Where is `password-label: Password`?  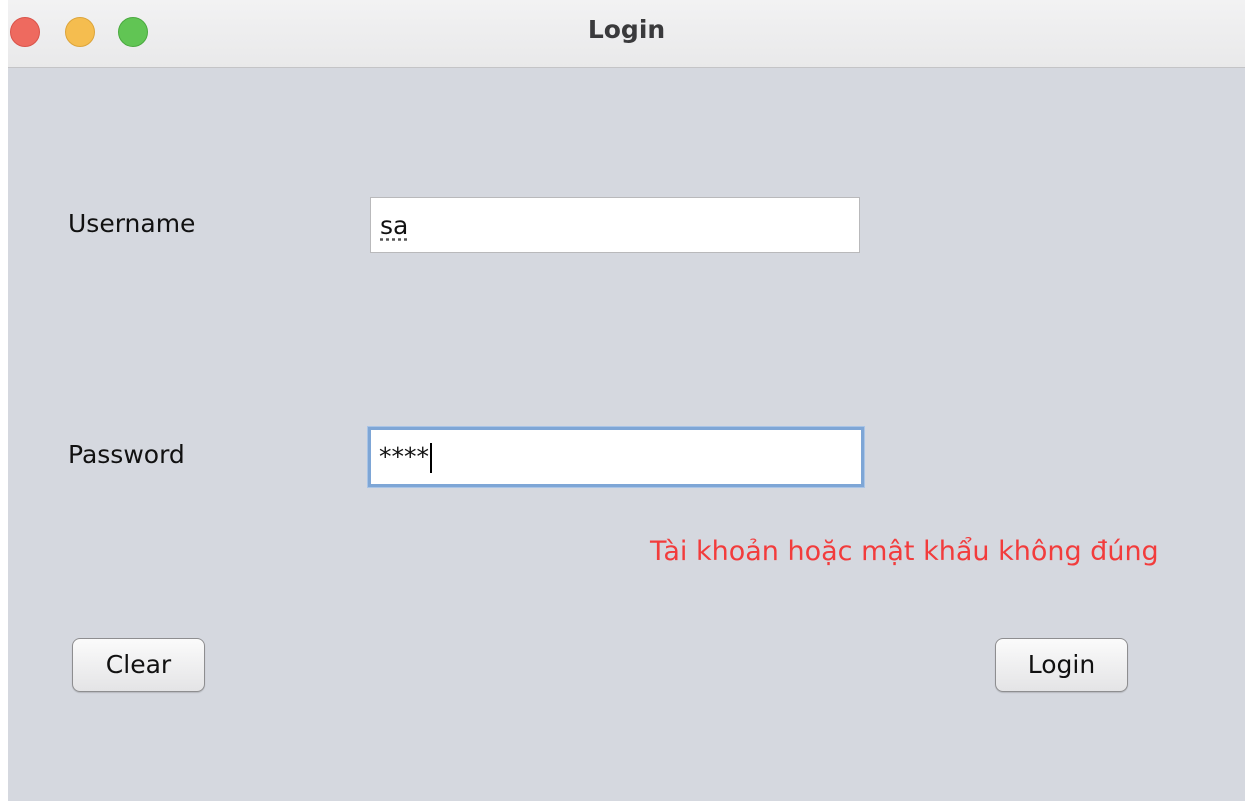
password-label: Password is located at coordinates (126, 454).